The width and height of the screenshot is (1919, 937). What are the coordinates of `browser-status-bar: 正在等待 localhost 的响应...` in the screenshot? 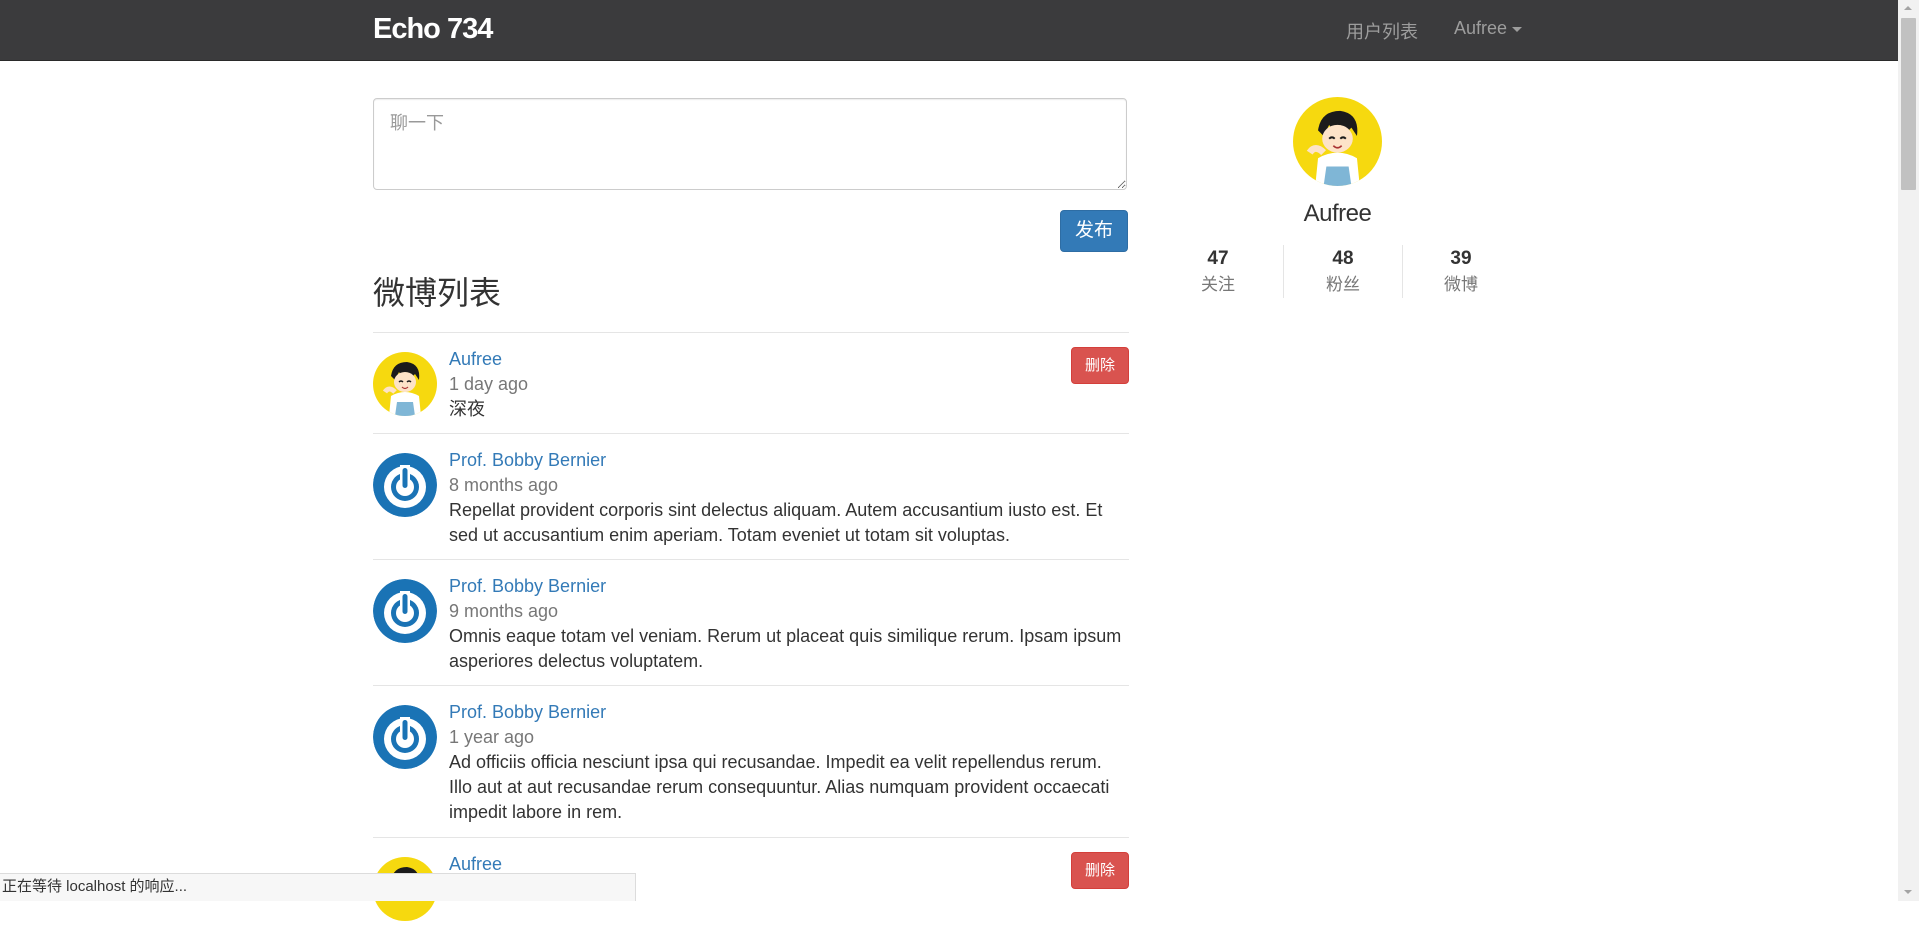 It's located at (318, 887).